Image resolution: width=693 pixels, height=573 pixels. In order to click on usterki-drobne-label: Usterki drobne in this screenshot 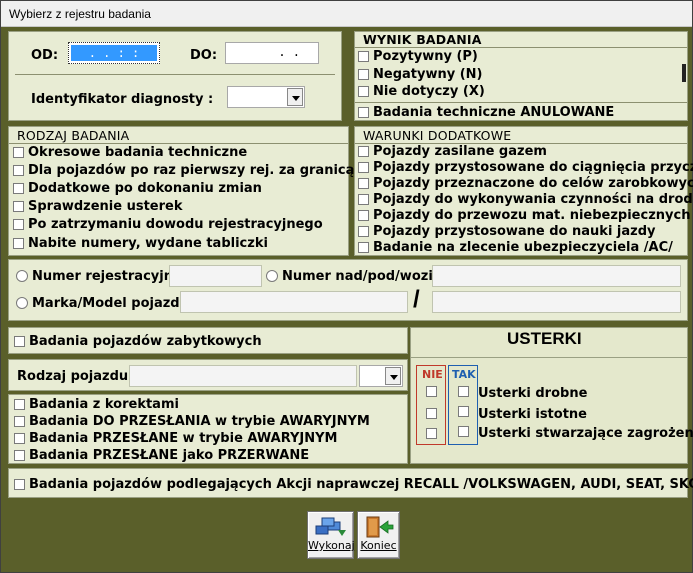, I will do `click(533, 393)`.